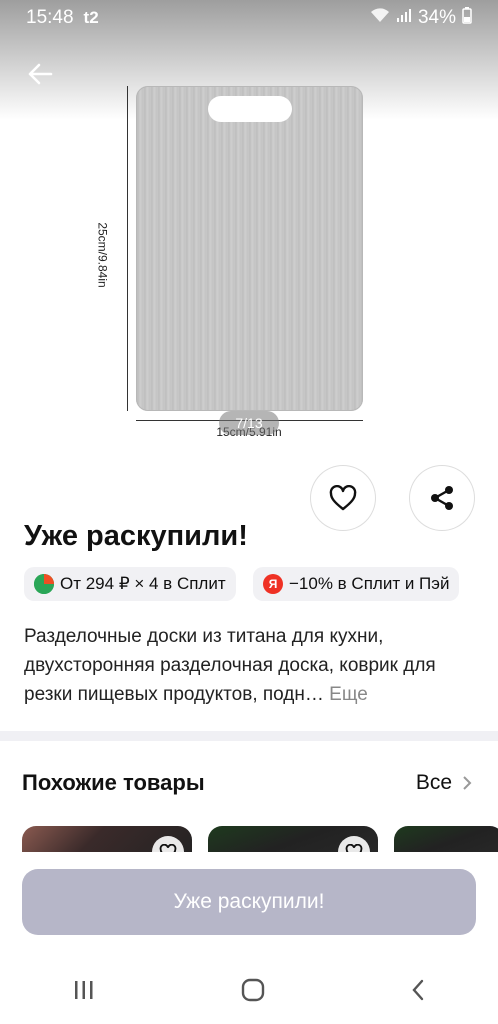  Describe the element at coordinates (467, 783) in the screenshot. I see `chevron-right-icon` at that location.